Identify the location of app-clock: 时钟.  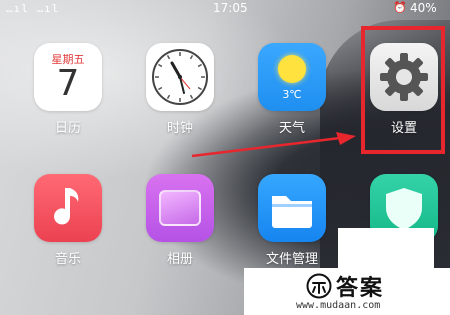
(180, 89).